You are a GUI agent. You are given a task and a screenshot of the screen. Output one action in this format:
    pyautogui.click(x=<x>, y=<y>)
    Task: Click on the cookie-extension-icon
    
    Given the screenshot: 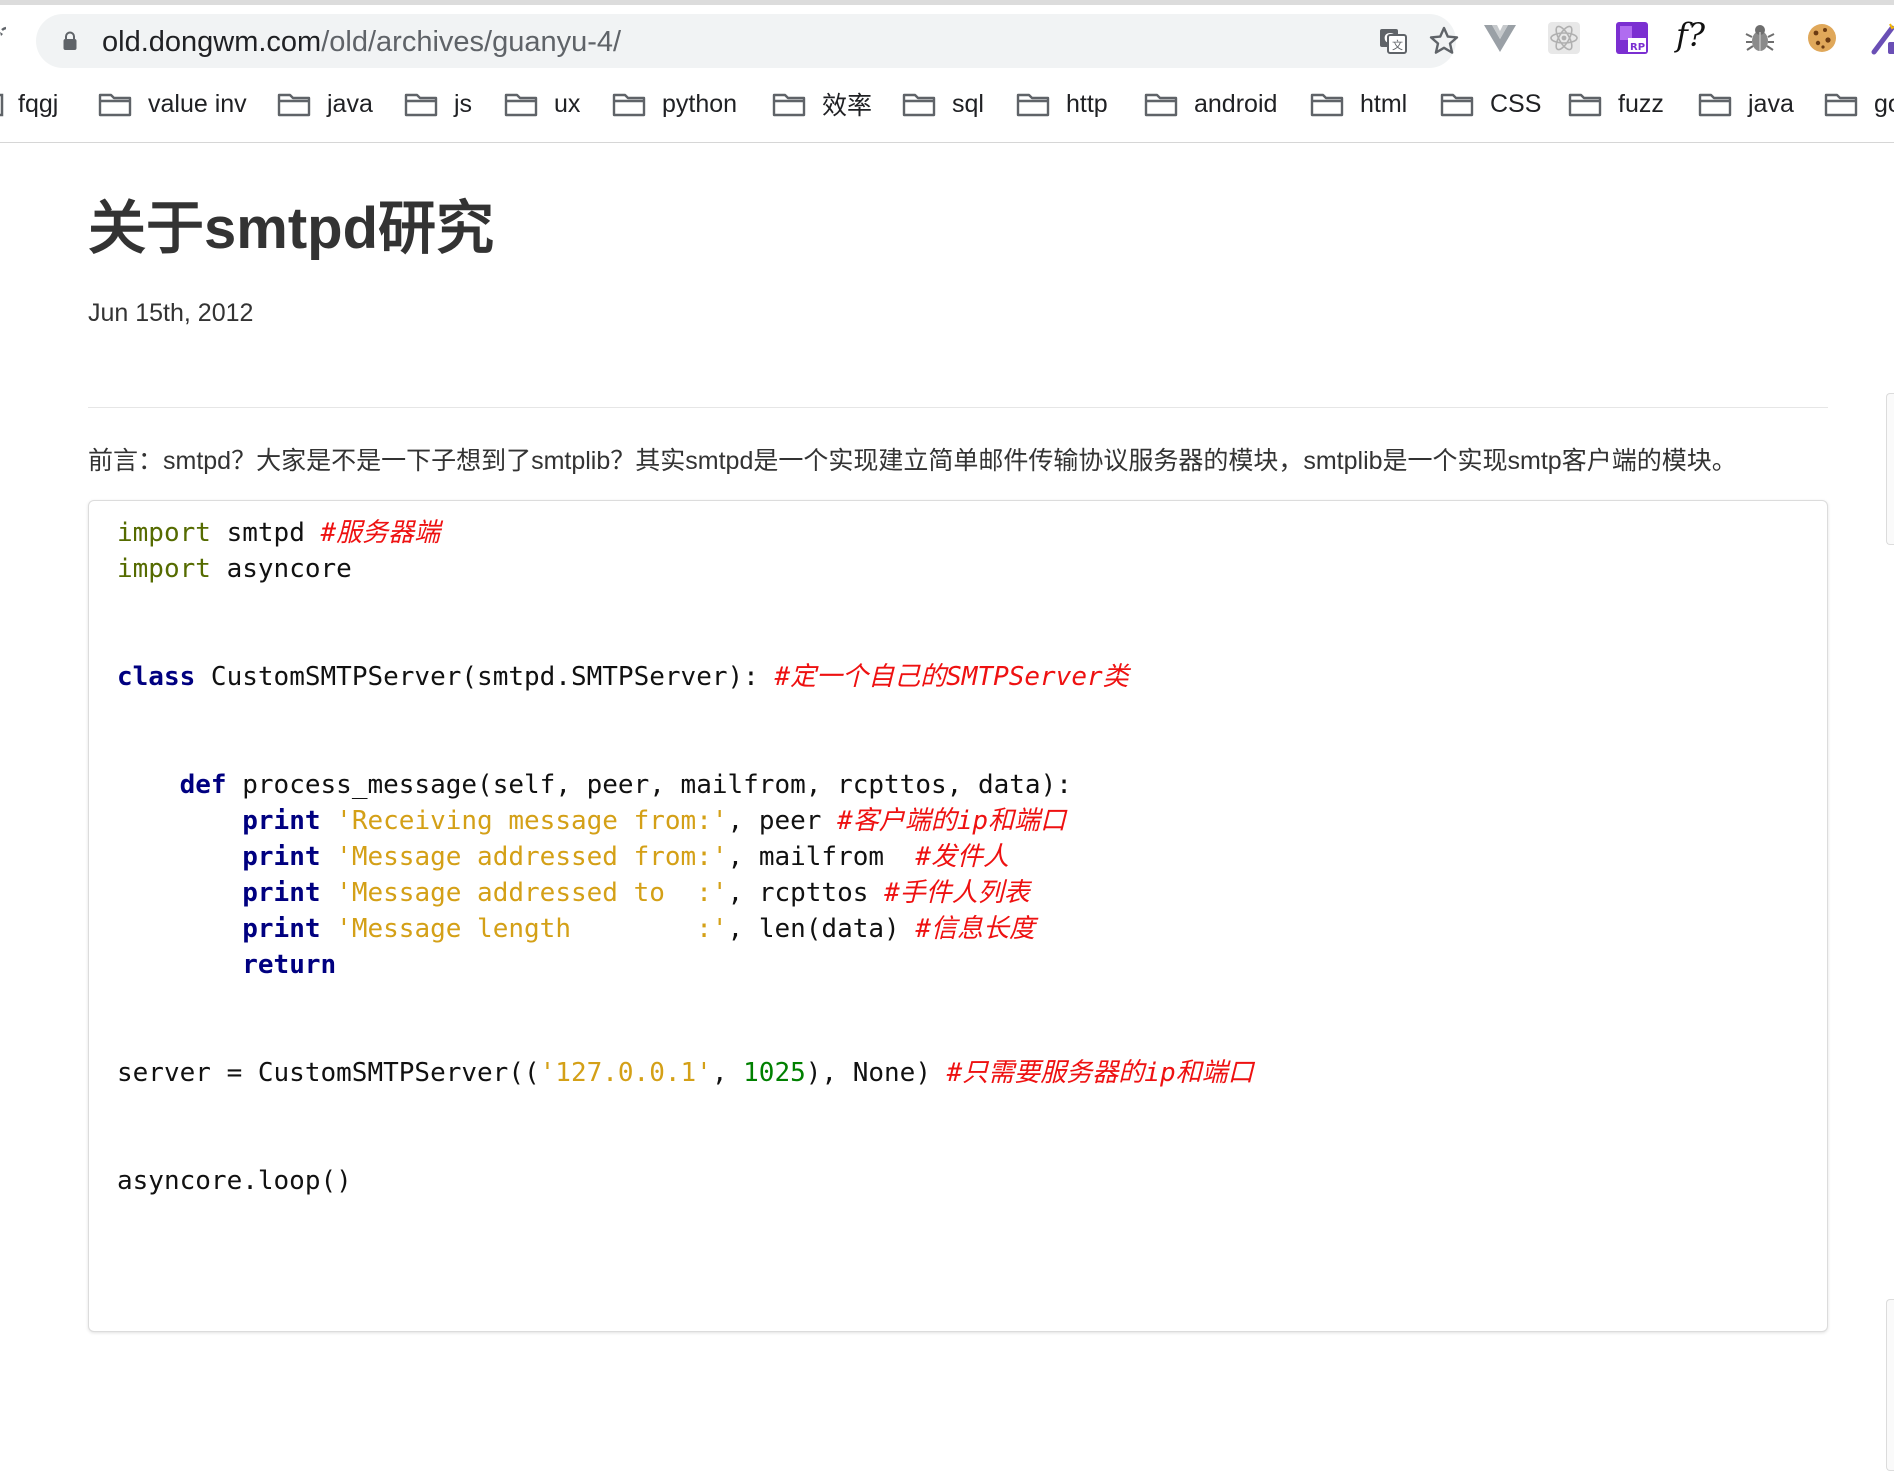 What is the action you would take?
    pyautogui.click(x=1822, y=38)
    